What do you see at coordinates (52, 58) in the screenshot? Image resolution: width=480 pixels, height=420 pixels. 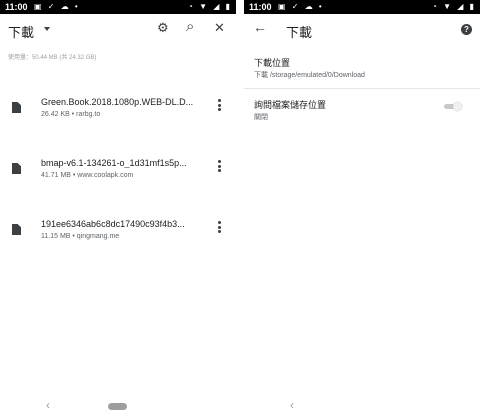 I see `storage-usage: 使用量：50.44 MB (共 24.32 GB)` at bounding box center [52, 58].